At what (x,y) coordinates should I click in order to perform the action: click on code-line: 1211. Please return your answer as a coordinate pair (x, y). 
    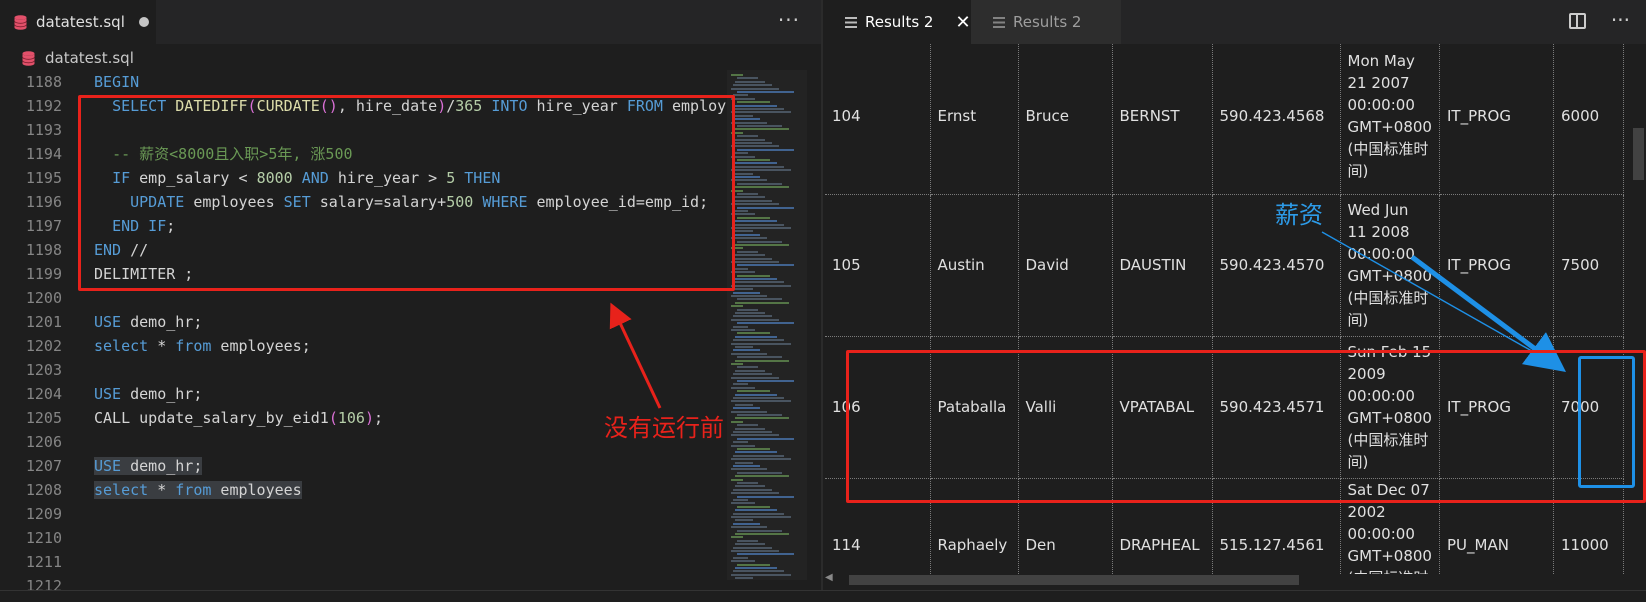
    Looking at the image, I should click on (363, 562).